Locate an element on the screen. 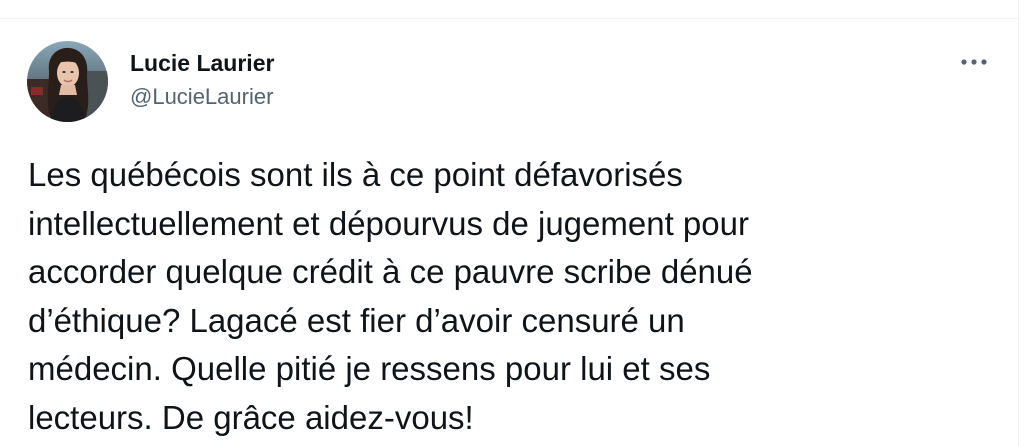 This screenshot has width=1034, height=446. right-divider is located at coordinates (1018, 223).